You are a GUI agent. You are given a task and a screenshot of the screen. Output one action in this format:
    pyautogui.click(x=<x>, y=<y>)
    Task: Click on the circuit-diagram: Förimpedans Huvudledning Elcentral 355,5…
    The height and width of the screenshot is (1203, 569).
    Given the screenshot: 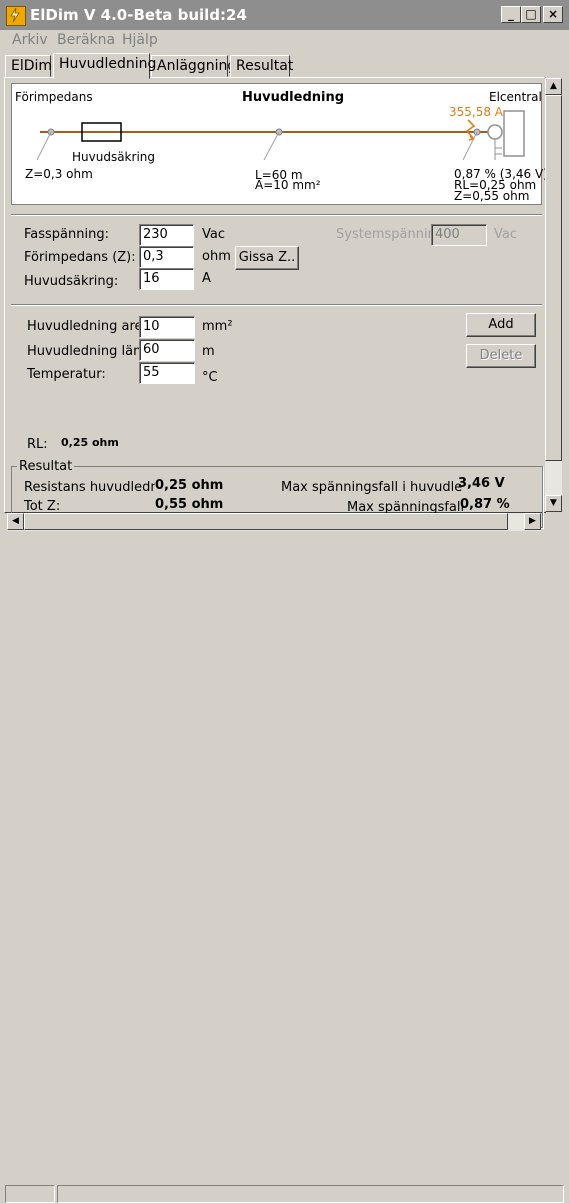 What is the action you would take?
    pyautogui.click(x=279, y=144)
    